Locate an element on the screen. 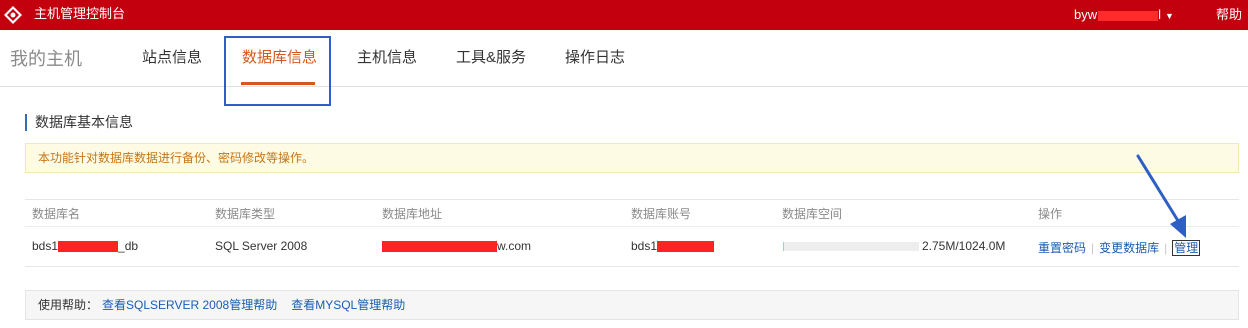  highlight-box is located at coordinates (277, 71).